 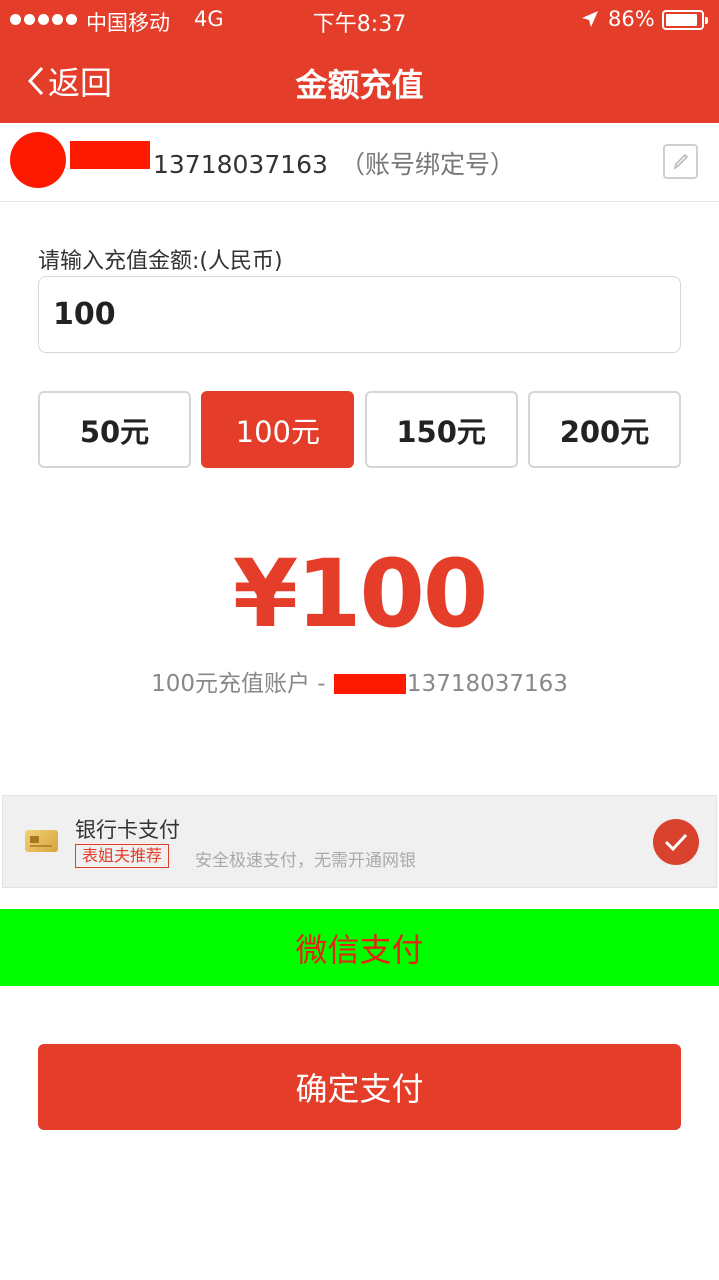 I want to click on wechat-payment-option: 微信支付, so click(x=359, y=947).